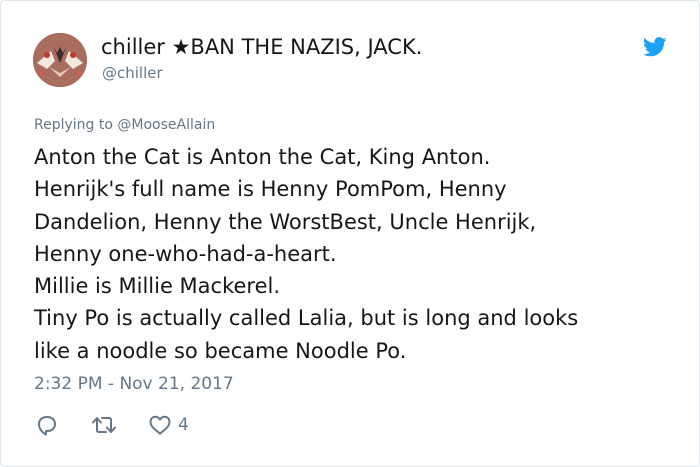 The image size is (700, 467). What do you see at coordinates (220, 350) in the screenshot?
I see `tweet-line: like a noodle so became Noodle Po.` at bounding box center [220, 350].